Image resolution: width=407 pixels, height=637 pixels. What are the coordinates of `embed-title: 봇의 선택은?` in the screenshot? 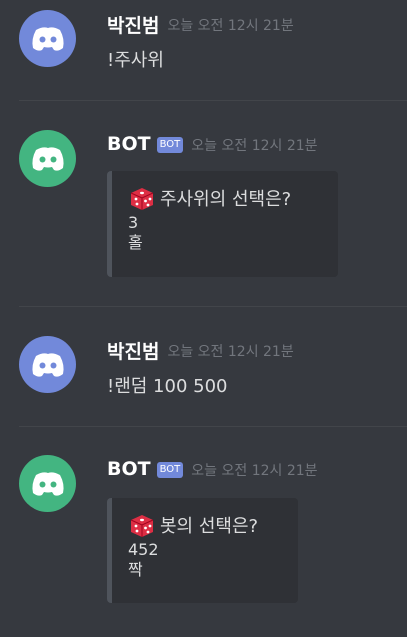 It's located at (206, 525).